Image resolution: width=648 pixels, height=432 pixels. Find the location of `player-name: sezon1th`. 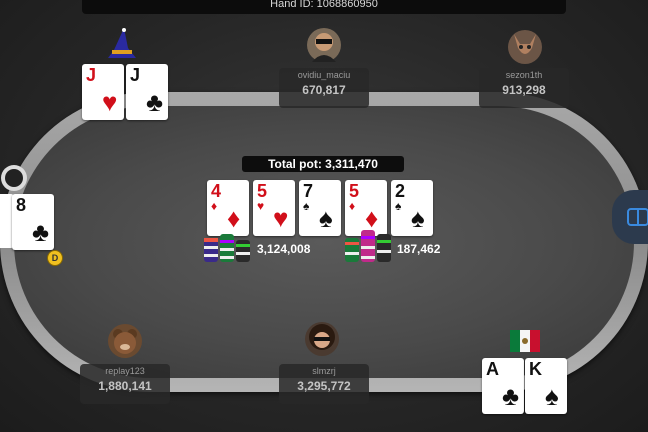

player-name: sezon1th is located at coordinates (524, 75).